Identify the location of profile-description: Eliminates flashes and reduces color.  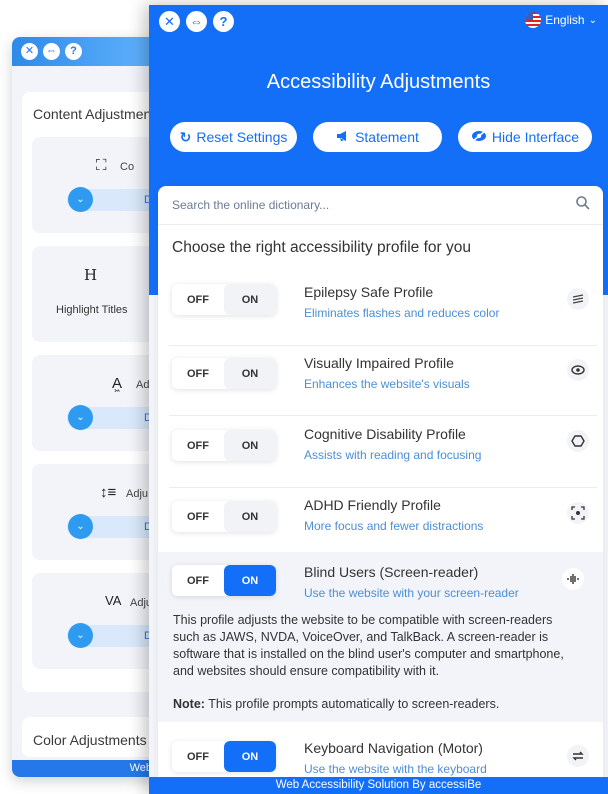
(402, 313).